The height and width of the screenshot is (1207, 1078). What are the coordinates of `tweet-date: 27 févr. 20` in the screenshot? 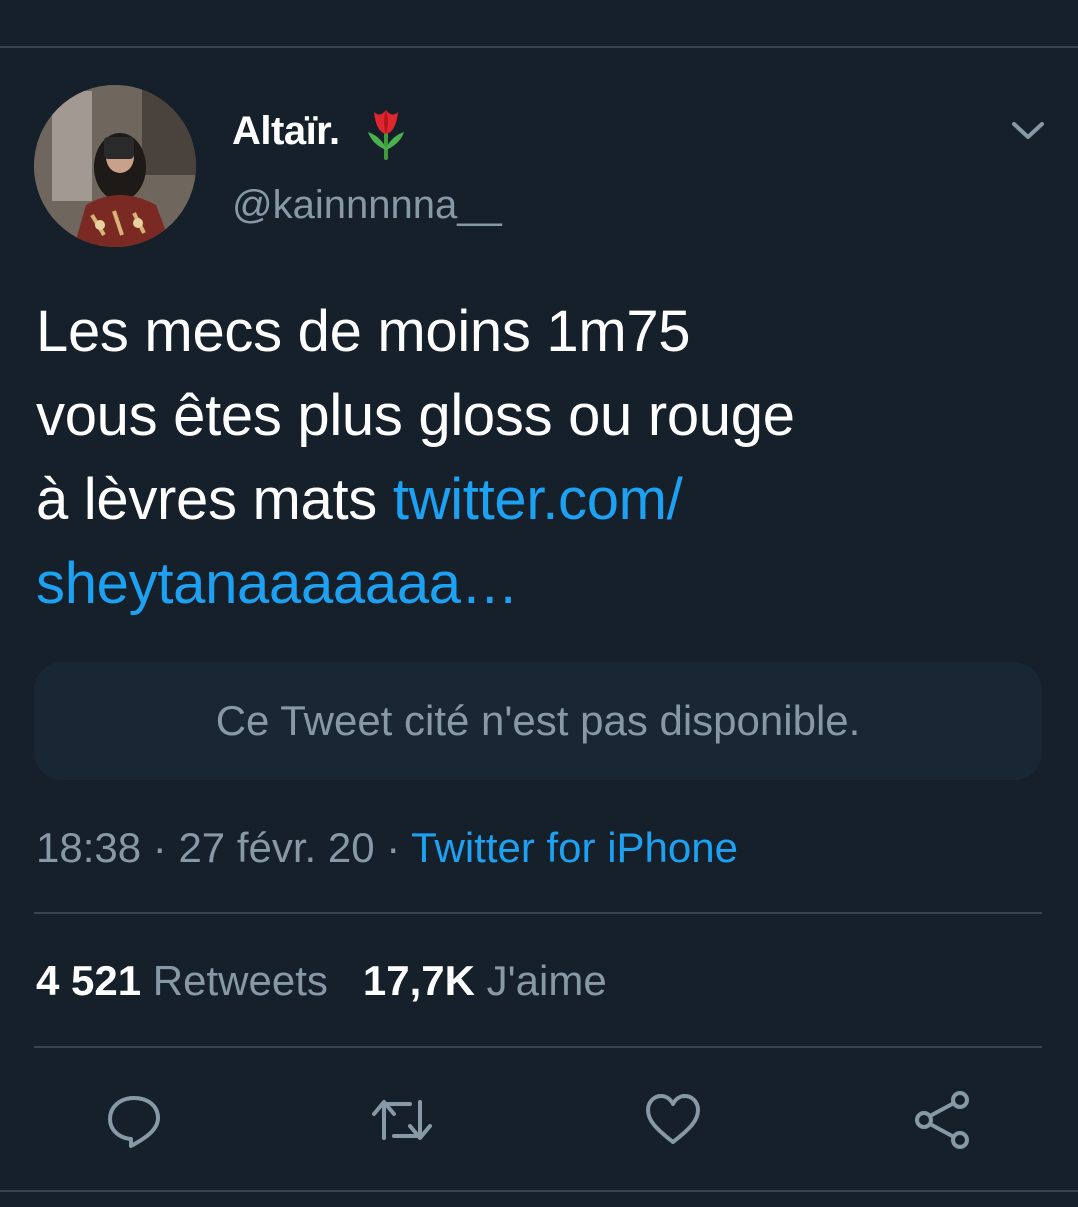 It's located at (276, 847).